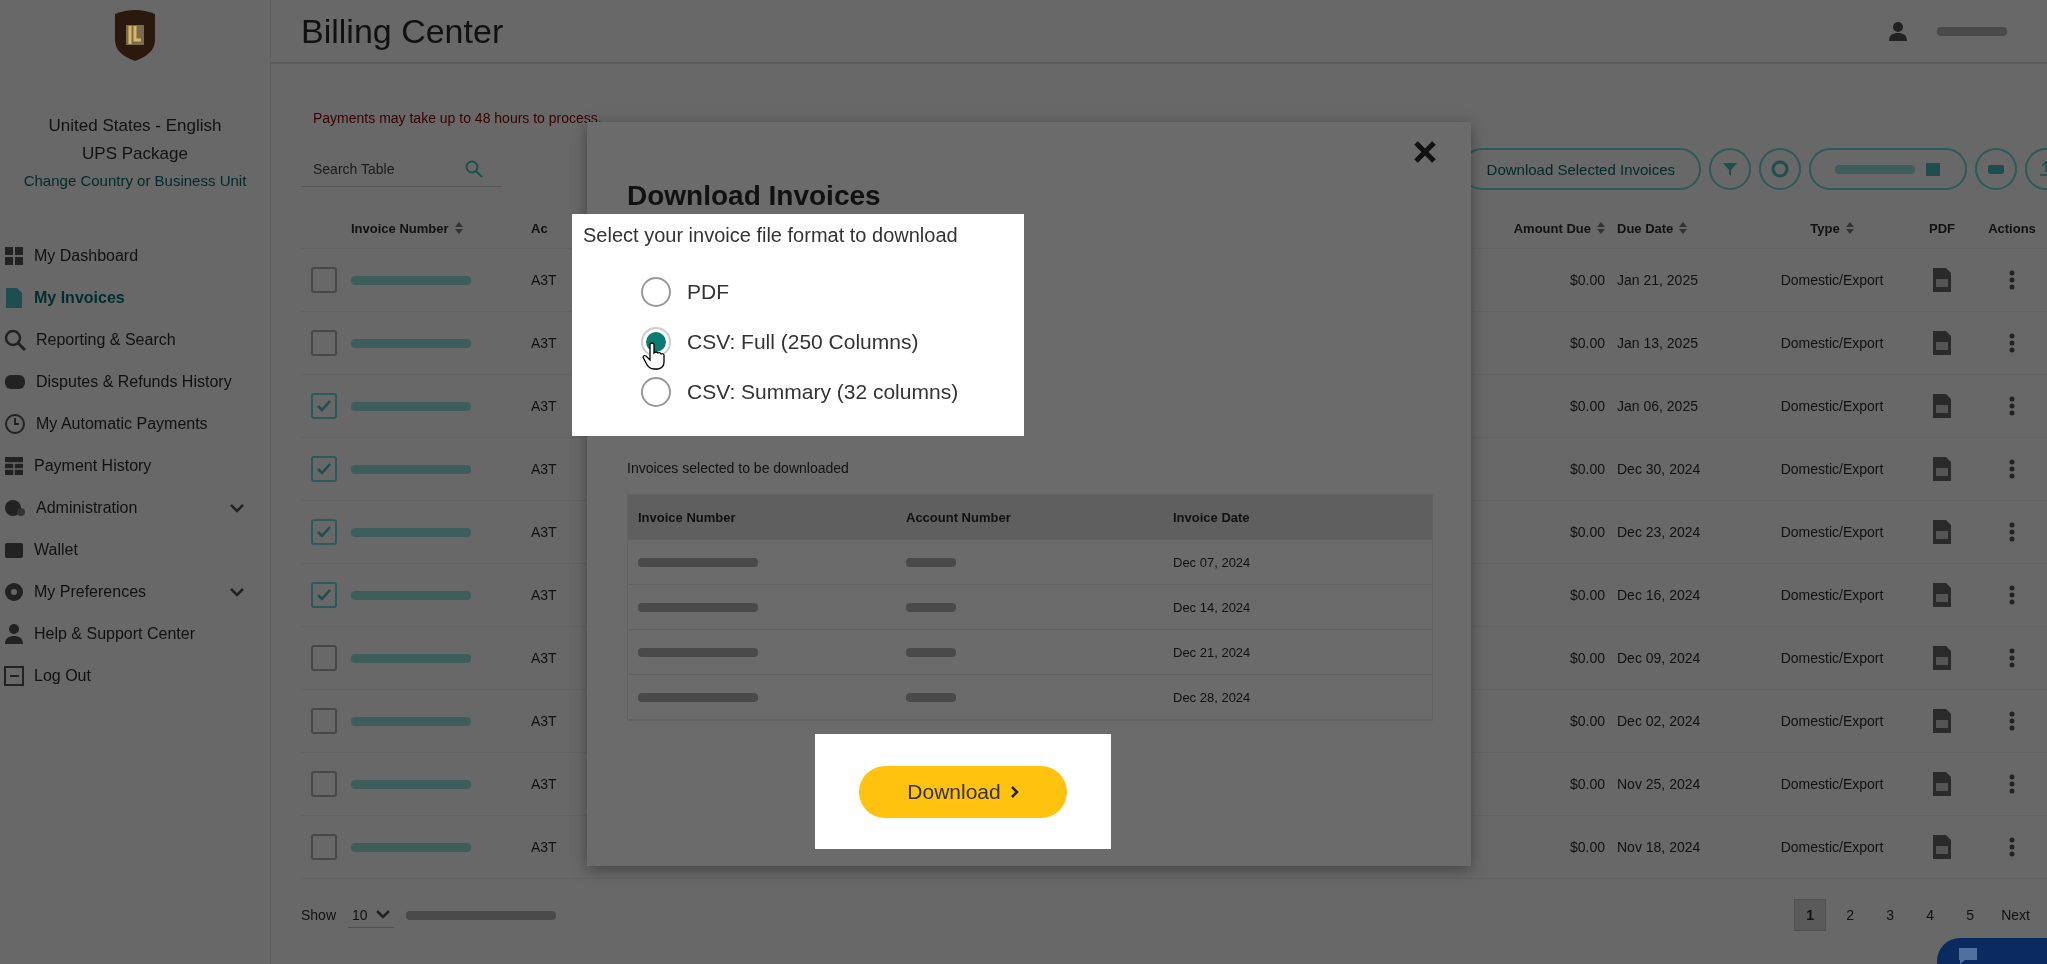  I want to click on sidebar-item: Wallet, so click(122, 550).